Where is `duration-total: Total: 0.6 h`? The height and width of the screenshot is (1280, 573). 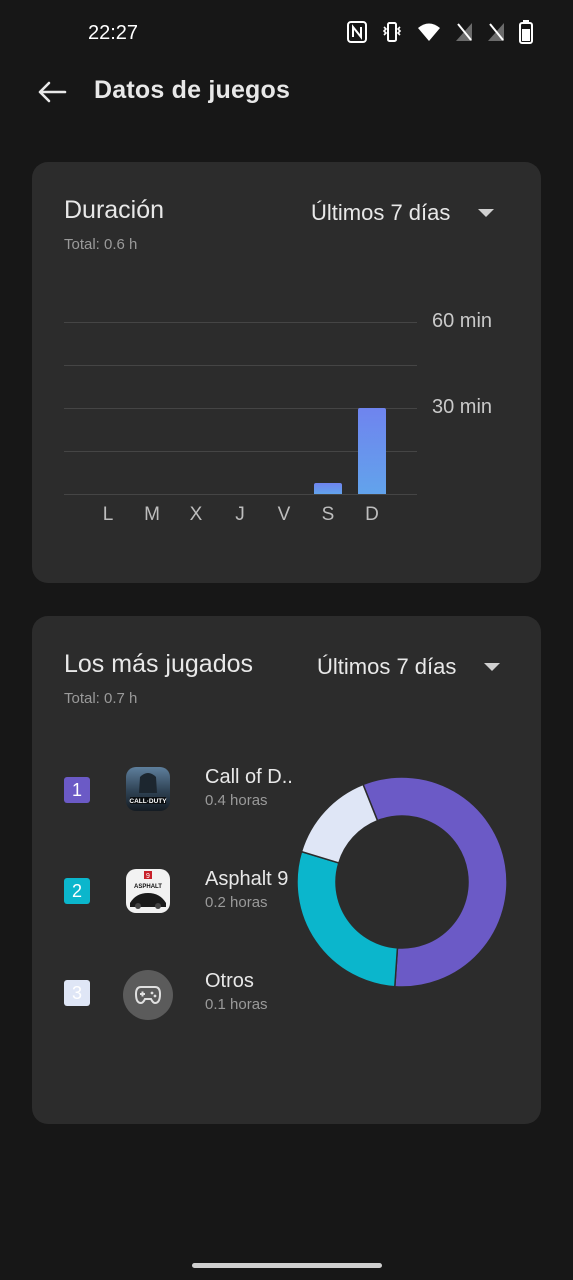 duration-total: Total: 0.6 h is located at coordinates (101, 244).